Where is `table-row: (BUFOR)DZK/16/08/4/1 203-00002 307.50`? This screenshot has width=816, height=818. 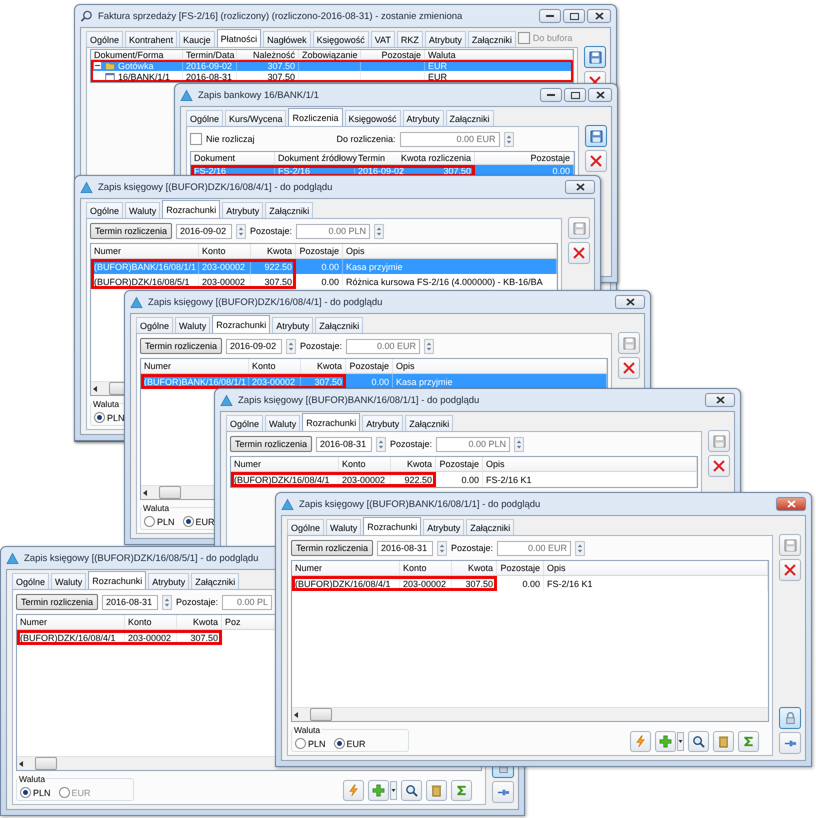
table-row: (BUFOR)DZK/16/08/4/1 203-00002 307.50 is located at coordinates (249, 637).